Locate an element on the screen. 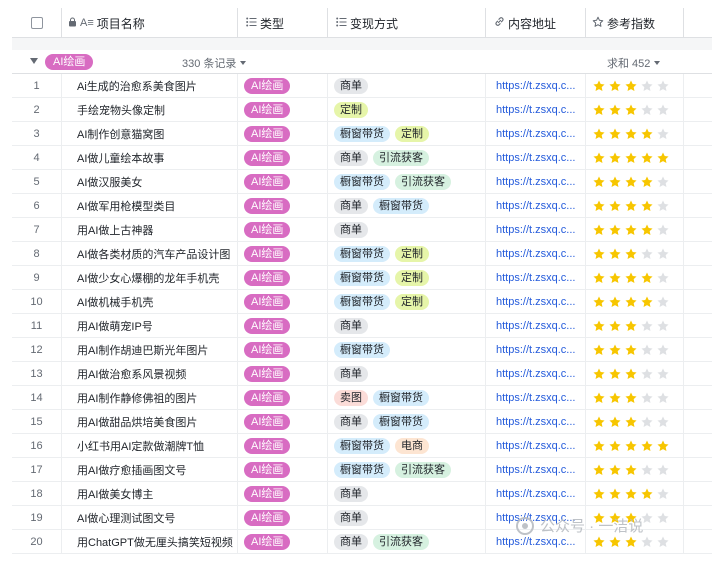  monetization-cell: 商单 橱窗带货 is located at coordinates (407, 422).